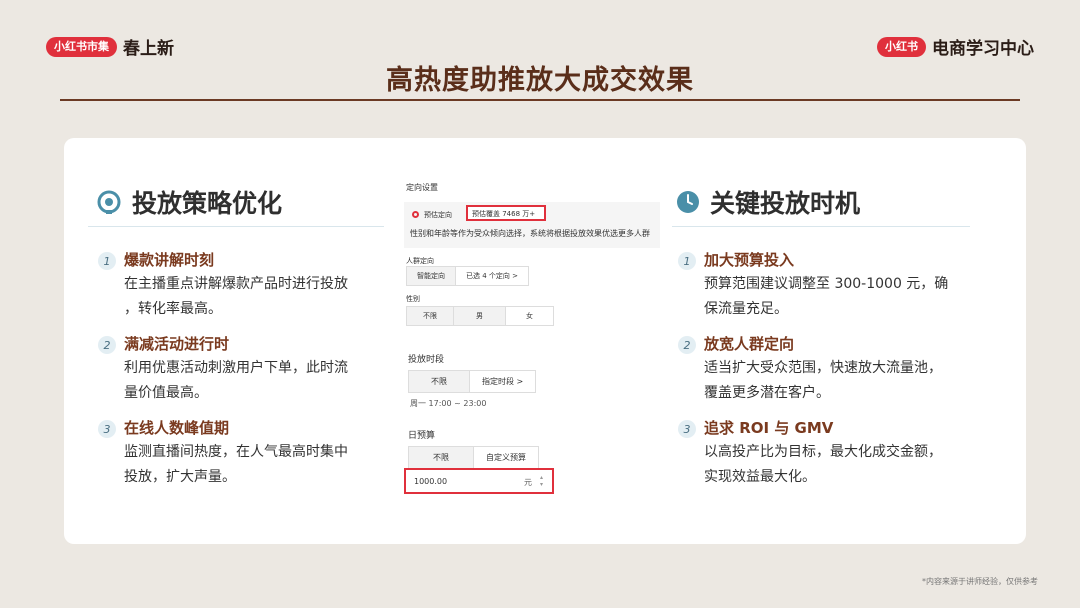 This screenshot has width=1080, height=608. Describe the element at coordinates (430, 316) in the screenshot. I see `gender-option-any: 不限` at that location.